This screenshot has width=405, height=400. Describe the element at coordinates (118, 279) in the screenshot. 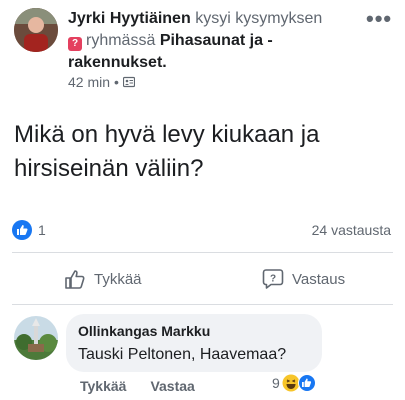

I see `like-button-label: Tykkää` at that location.